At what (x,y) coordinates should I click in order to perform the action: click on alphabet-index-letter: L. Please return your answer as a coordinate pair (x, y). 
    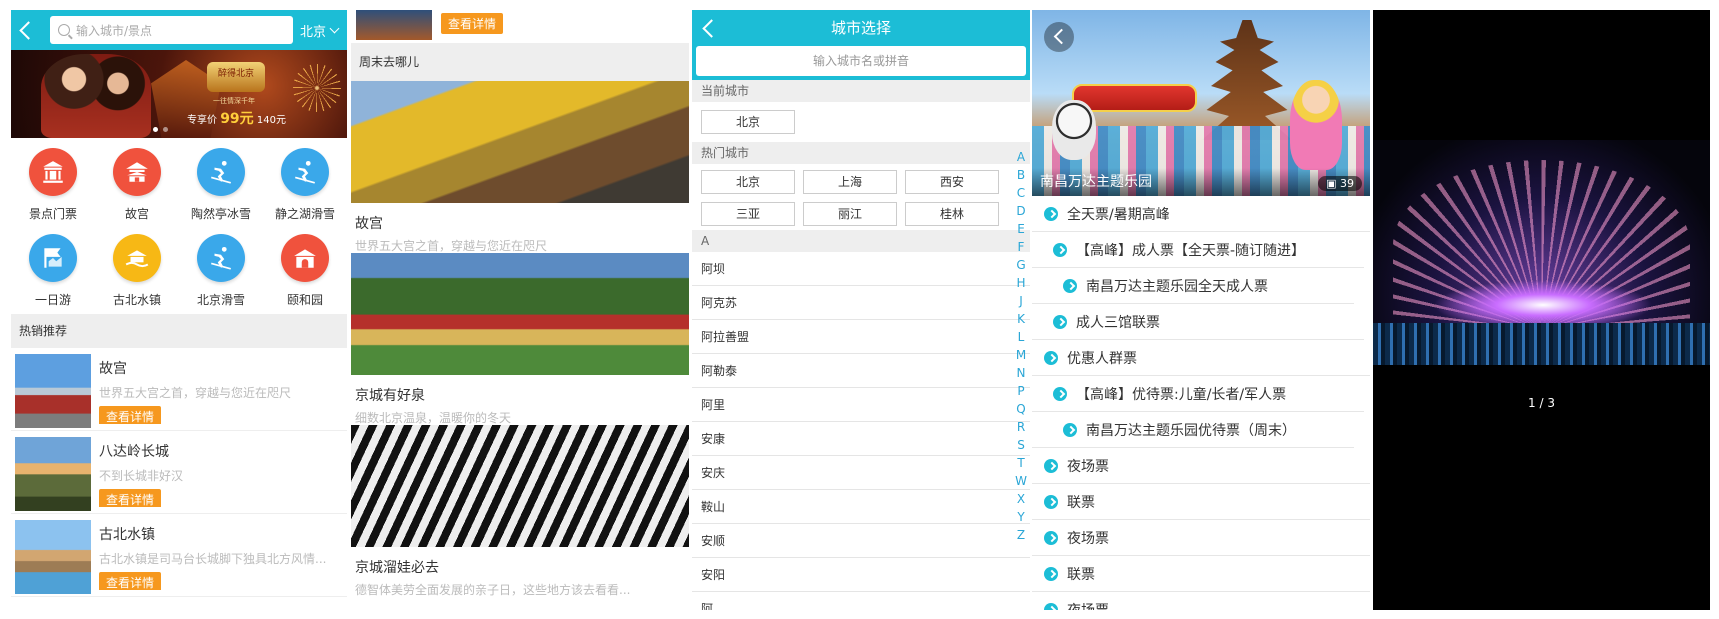
    Looking at the image, I should click on (1021, 337).